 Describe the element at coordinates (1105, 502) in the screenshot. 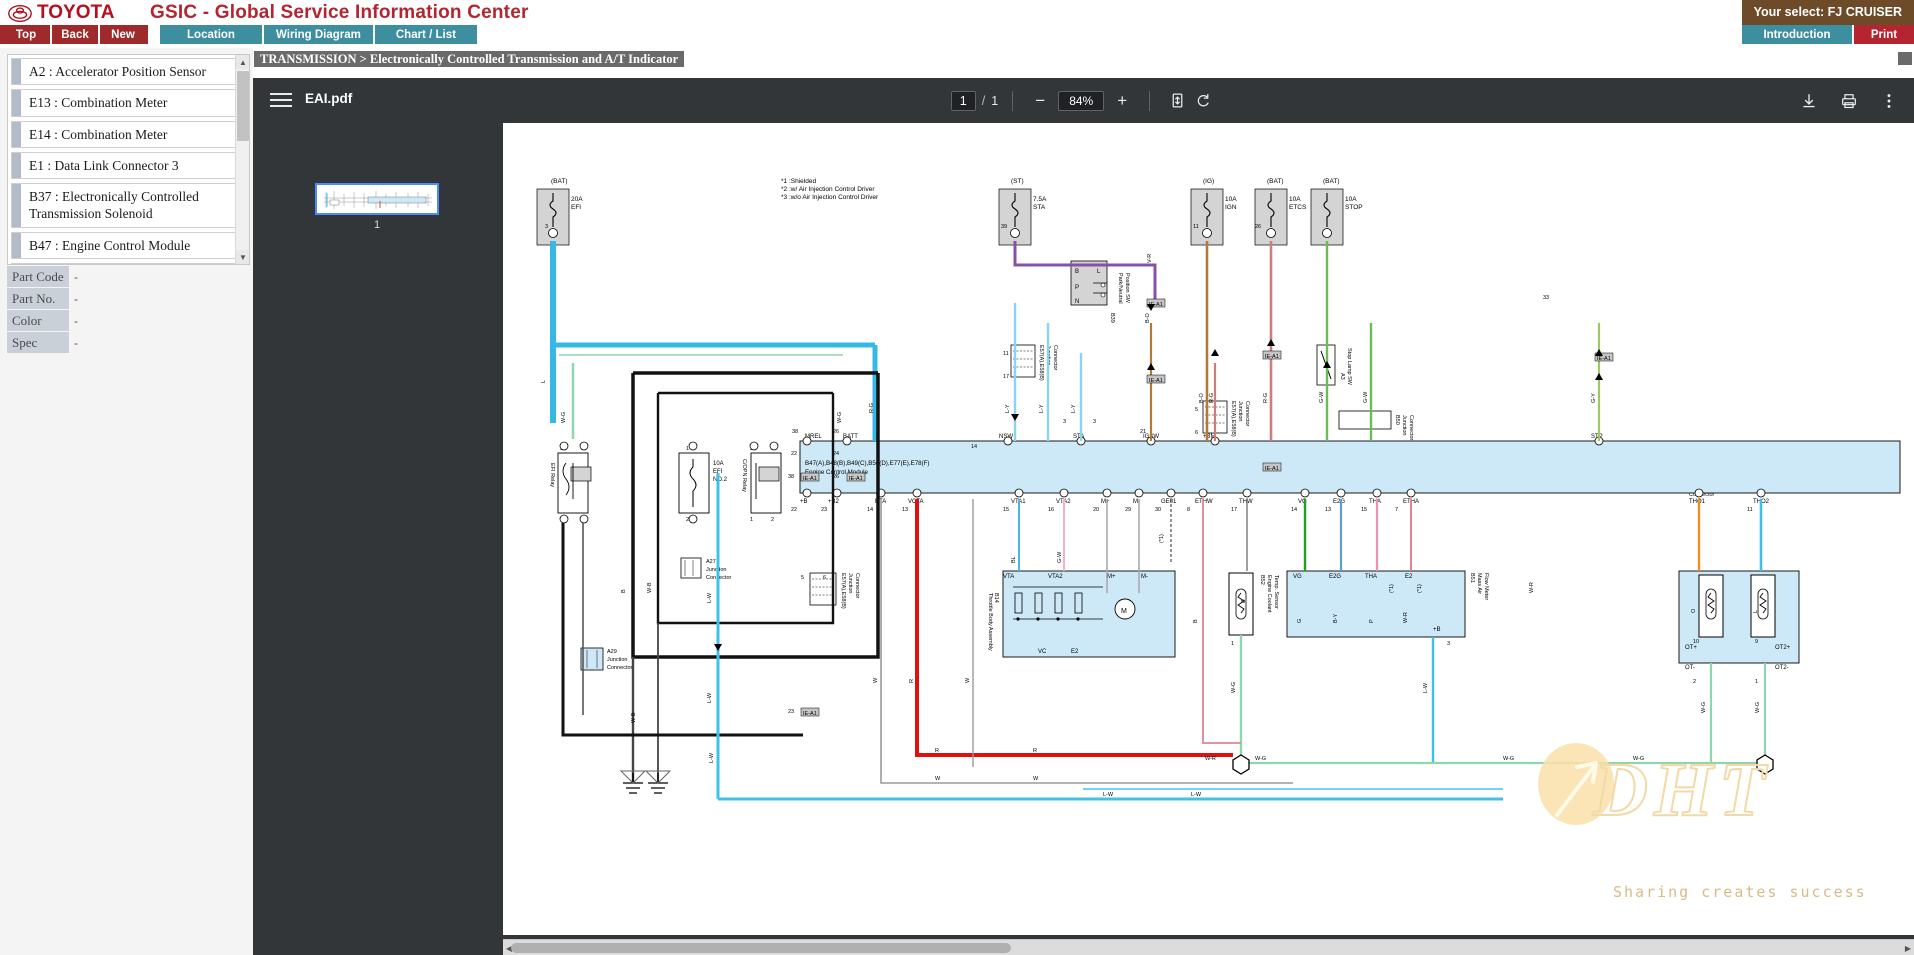

I see `svg-text: M+` at that location.